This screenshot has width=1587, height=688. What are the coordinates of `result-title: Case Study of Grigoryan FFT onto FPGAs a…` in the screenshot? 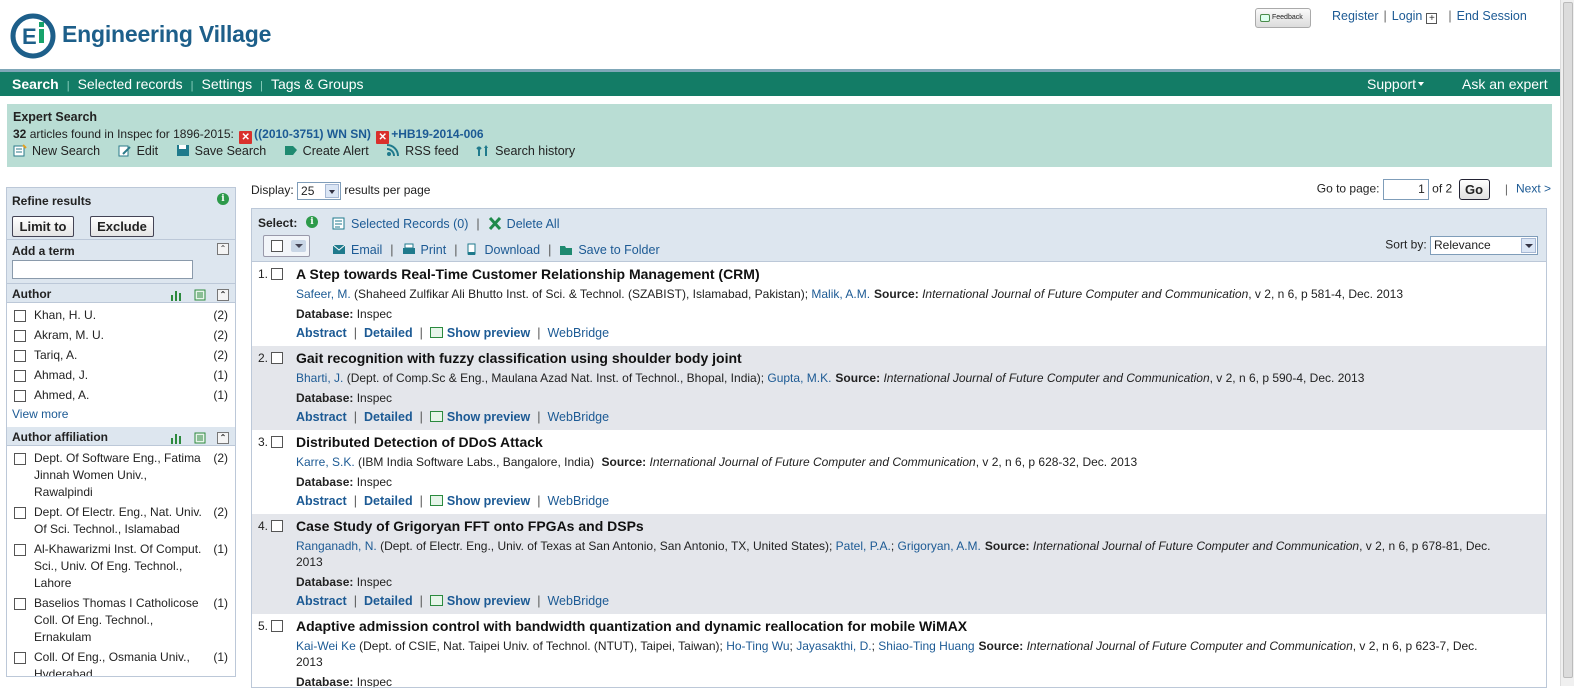 It's located at (896, 526).